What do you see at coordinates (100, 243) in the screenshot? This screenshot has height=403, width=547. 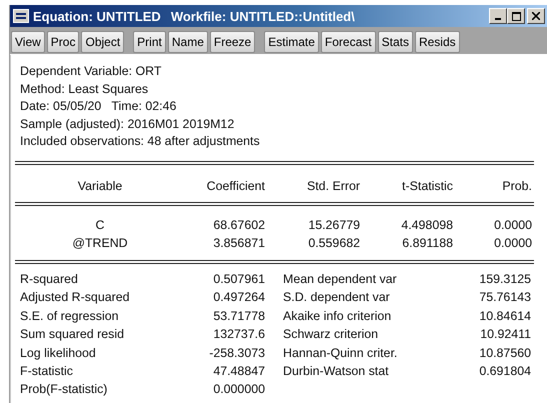 I see `table-cell-text: @TREND` at bounding box center [100, 243].